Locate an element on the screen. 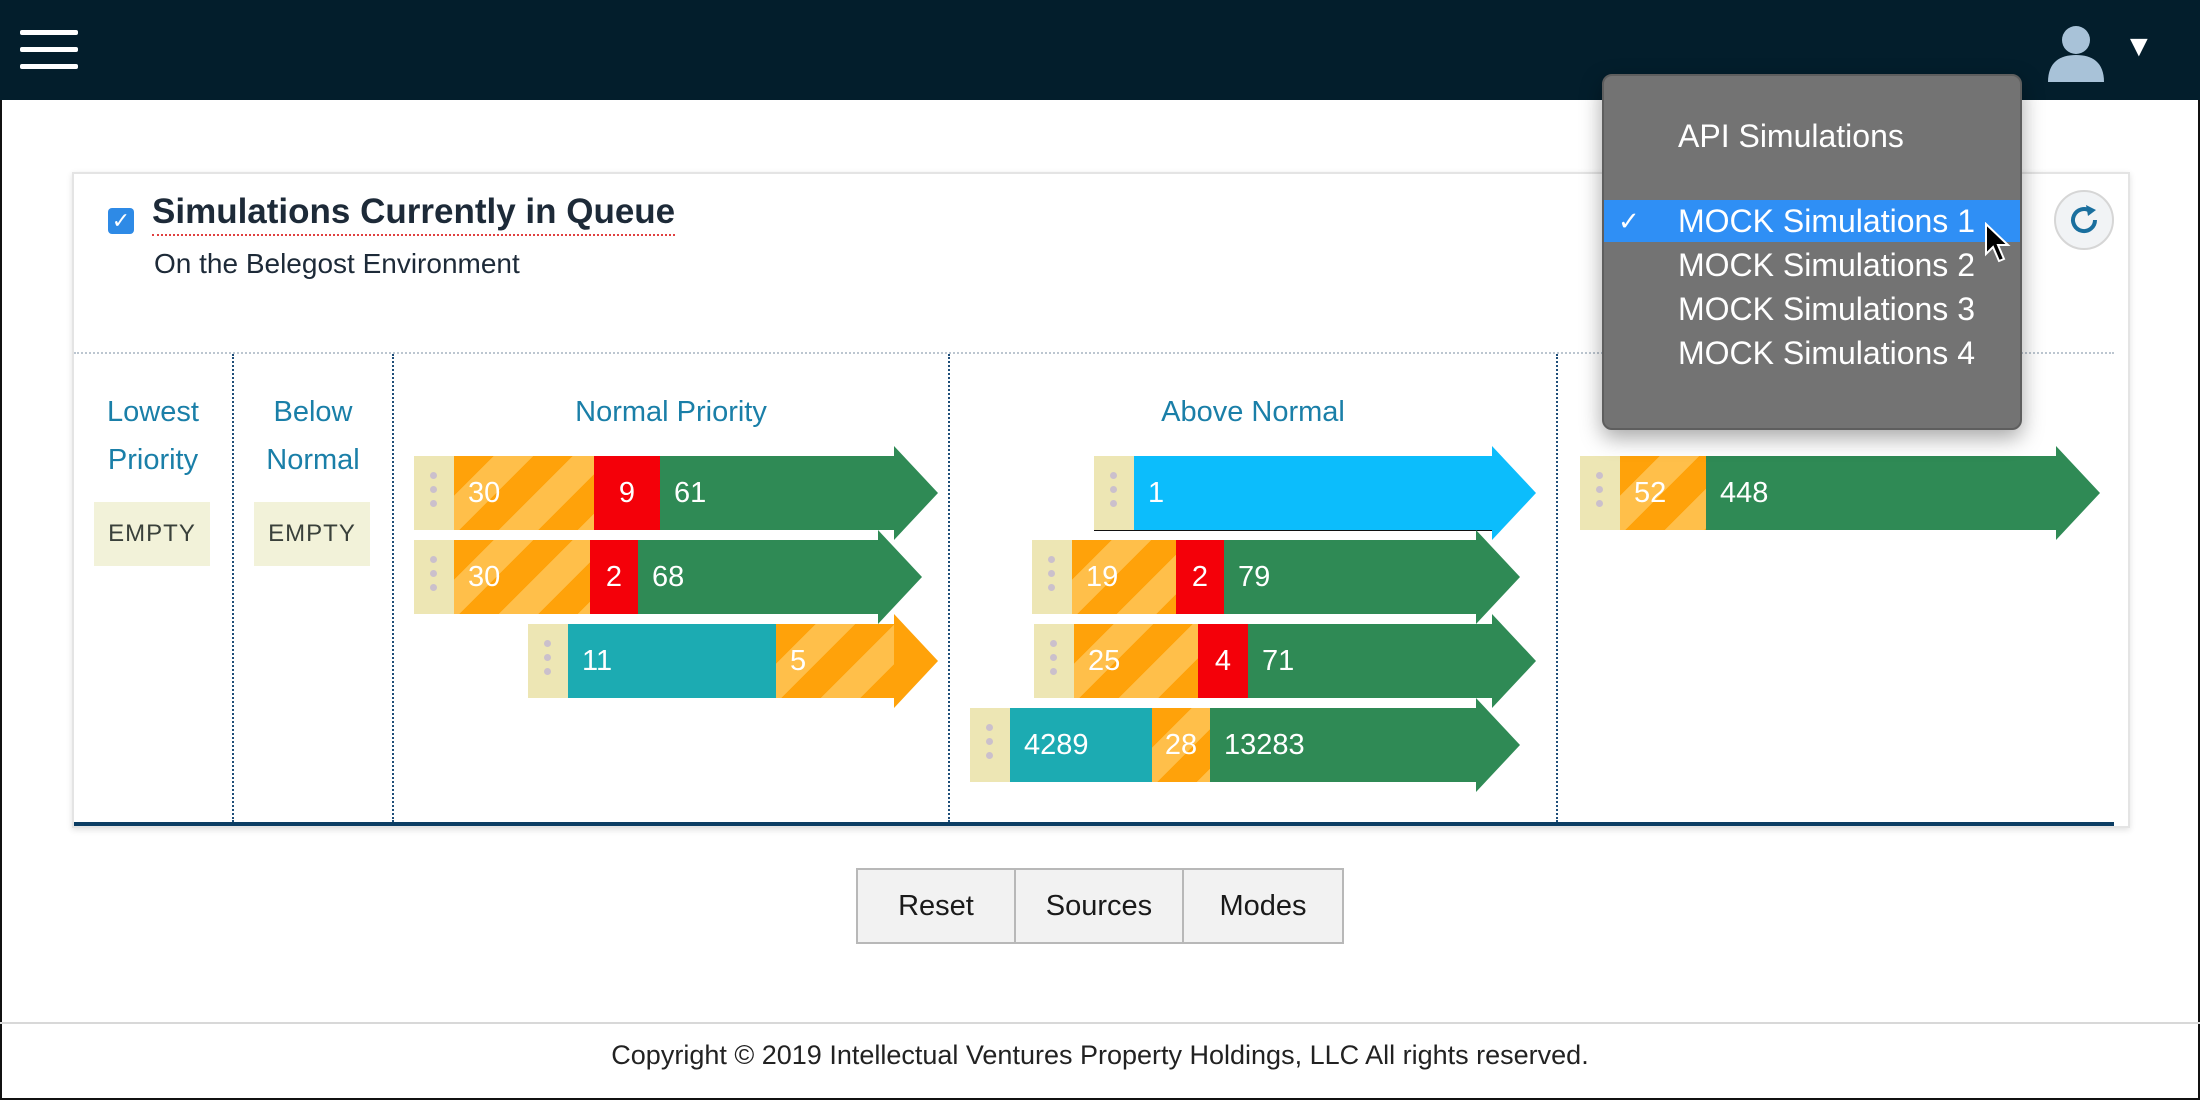  dropdown-item-label: MOCK Simulations 3 is located at coordinates (1826, 309).